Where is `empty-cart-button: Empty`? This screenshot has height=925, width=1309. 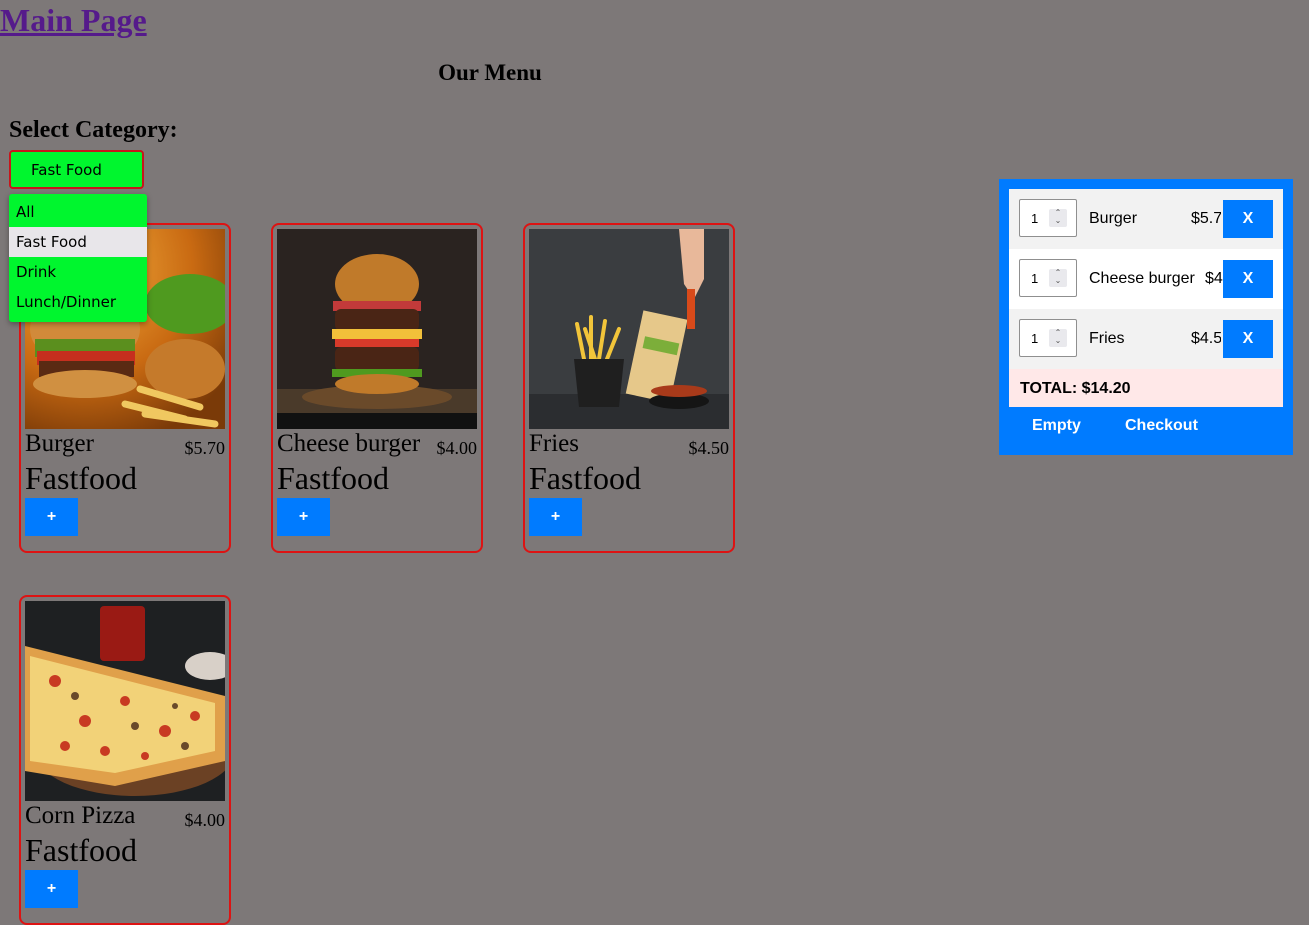 empty-cart-button: Empty is located at coordinates (1056, 426).